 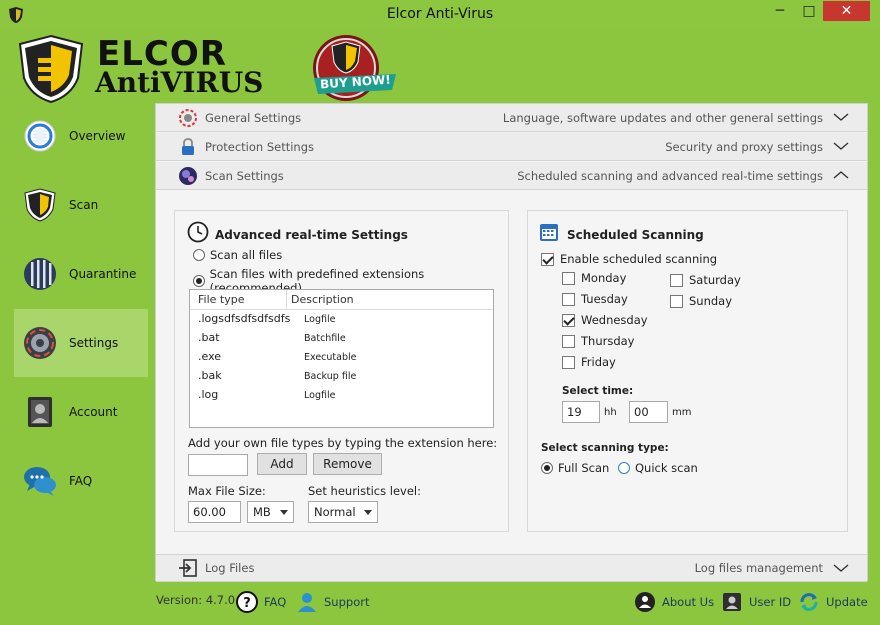 What do you see at coordinates (711, 301) in the screenshot?
I see `checkbox-label: Sunday` at bounding box center [711, 301].